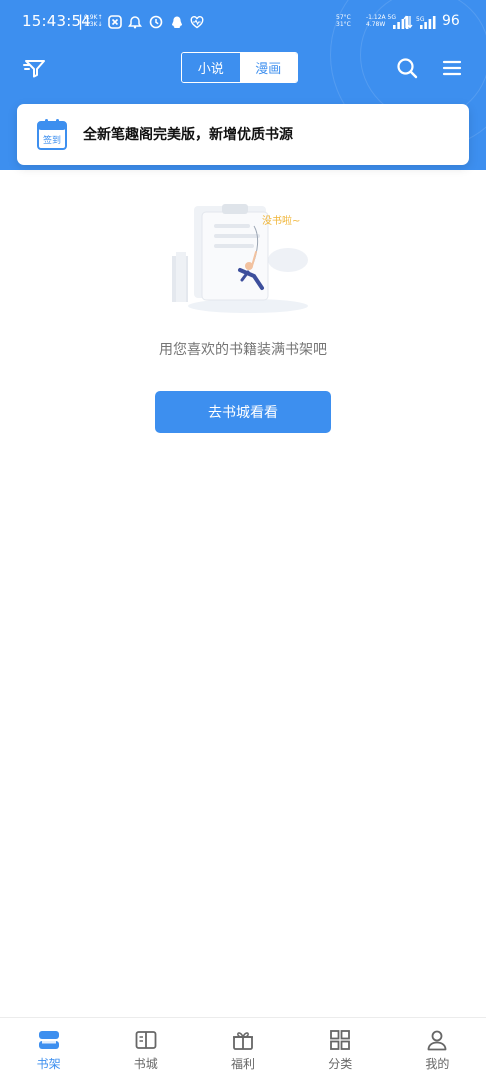 Image resolution: width=486 pixels, height=1080 pixels. Describe the element at coordinates (376, 24) in the screenshot. I see `power-value: 4.78W` at that location.